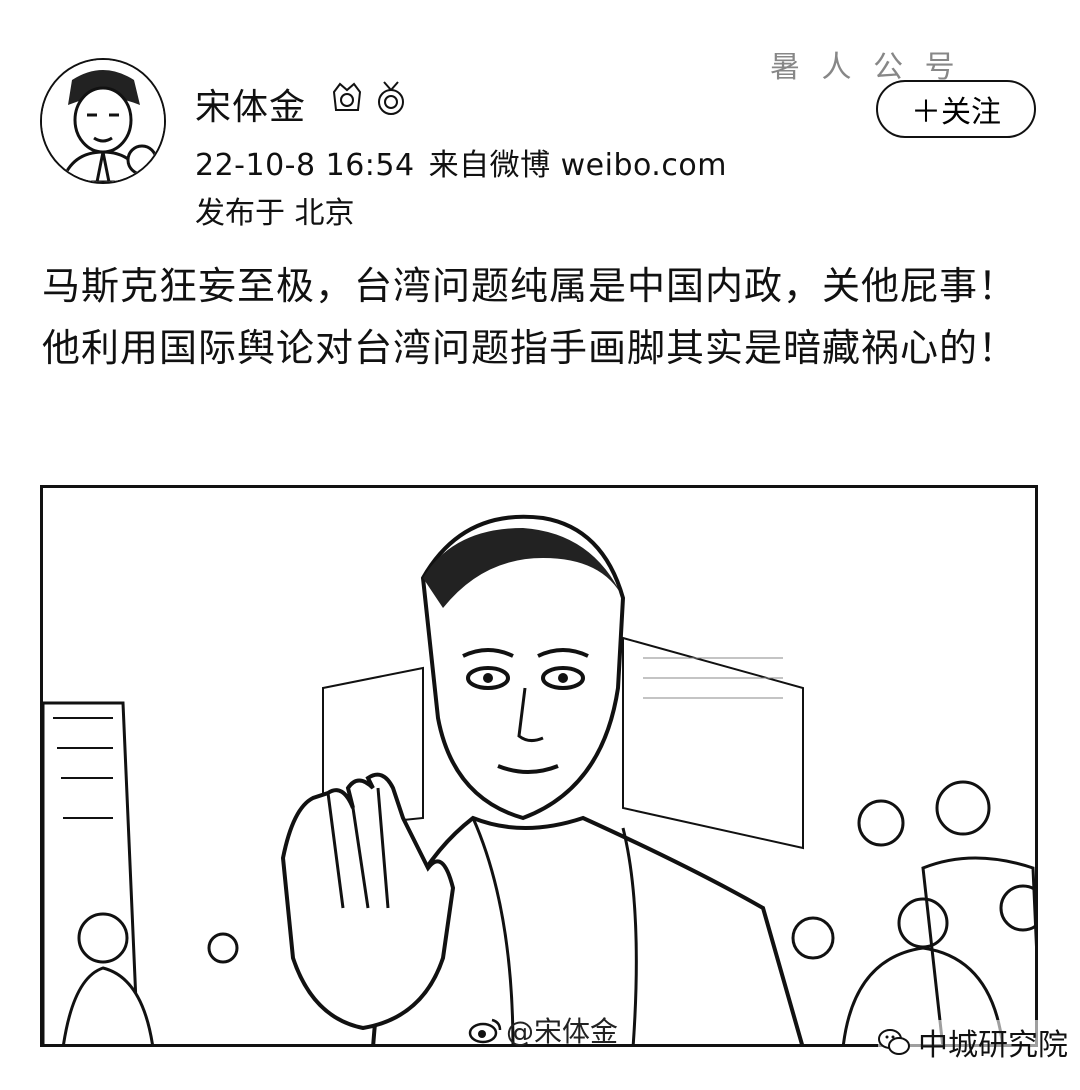 The width and height of the screenshot is (1080, 1090). Describe the element at coordinates (485, 1031) in the screenshot. I see `weibo-logo-icon` at that location.